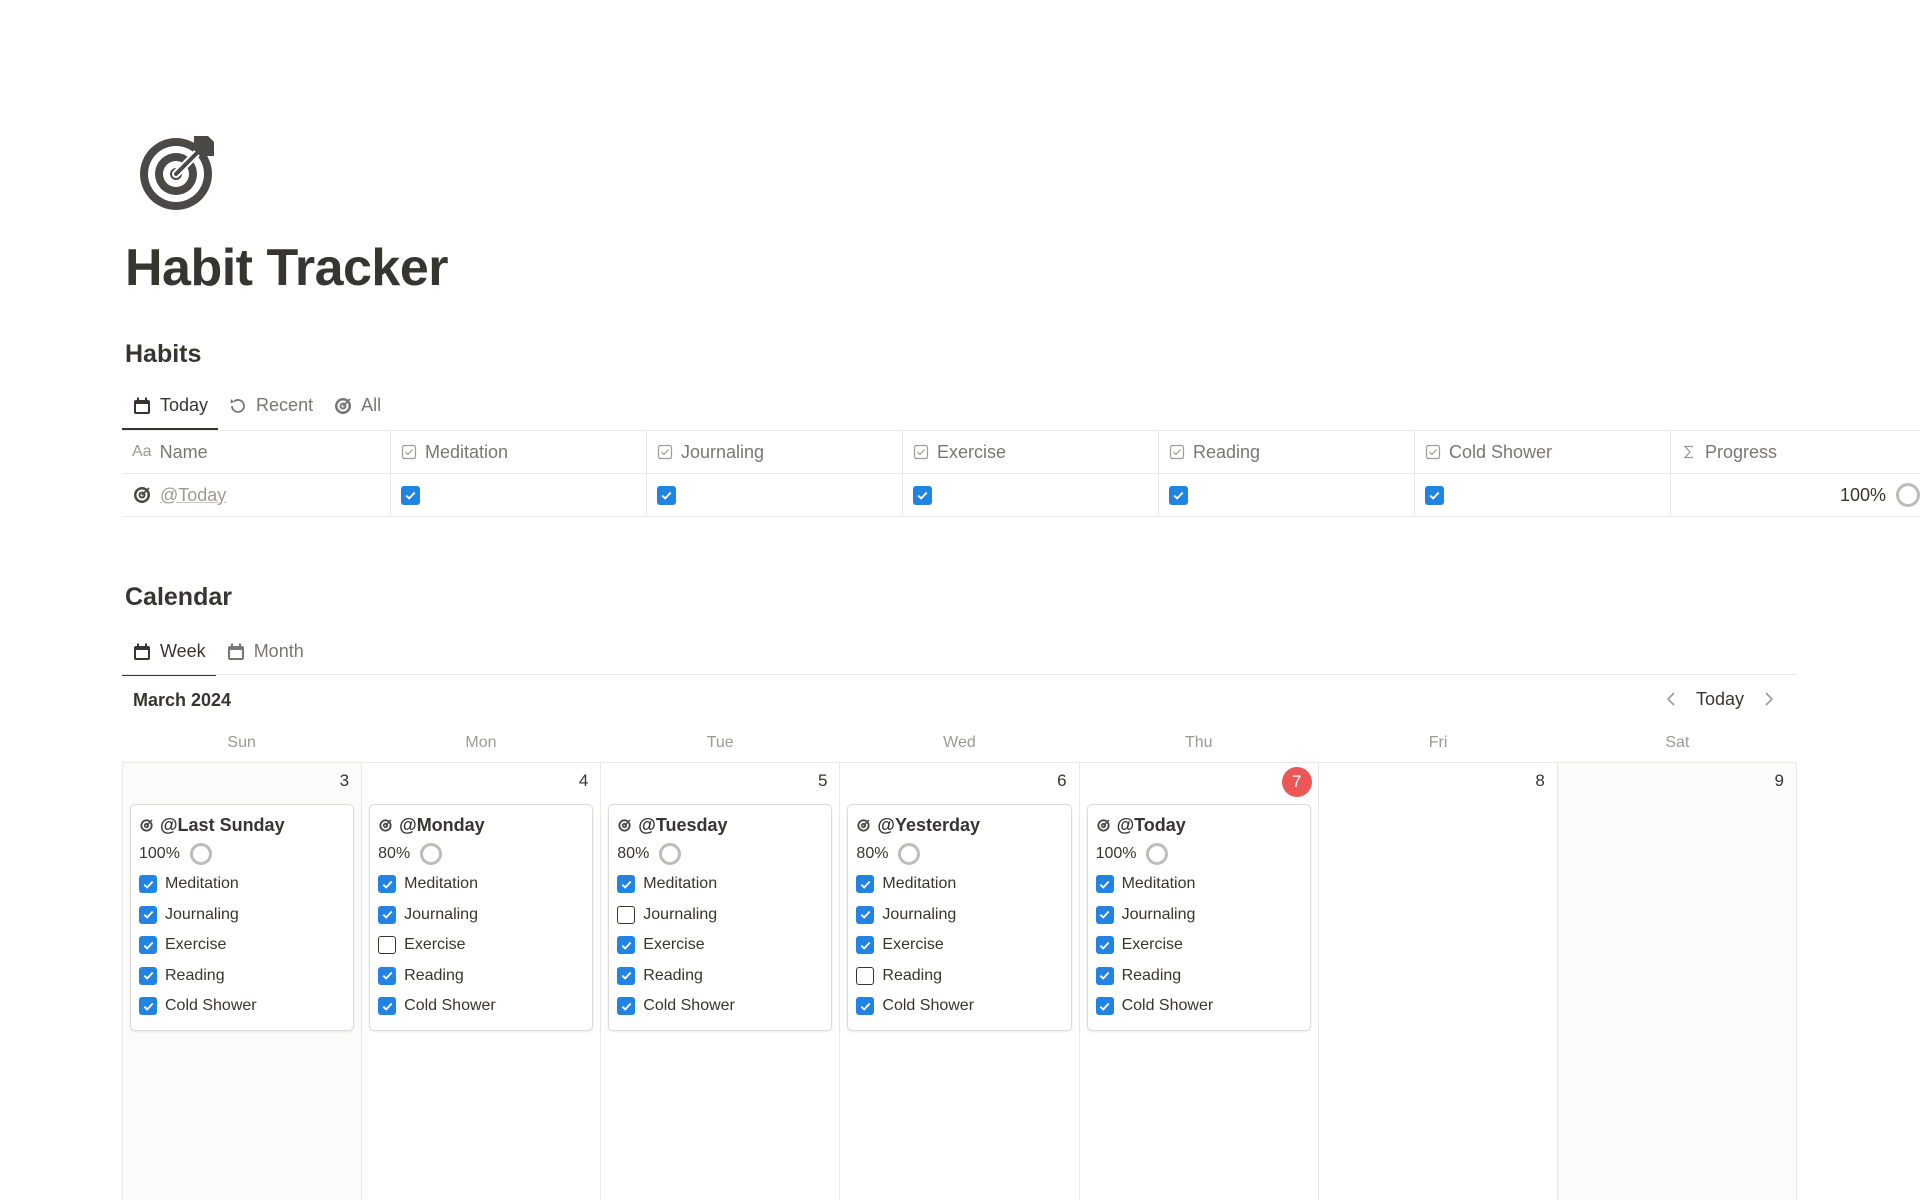 This screenshot has height=1200, width=1920. Describe the element at coordinates (1769, 699) in the screenshot. I see `chevron-right-icon` at that location.